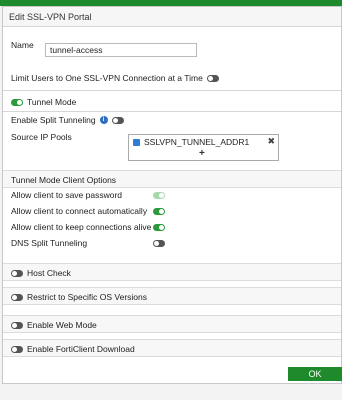 The height and width of the screenshot is (400, 342). I want to click on source-ip-pools-label: Source IP Pools, so click(41, 137).